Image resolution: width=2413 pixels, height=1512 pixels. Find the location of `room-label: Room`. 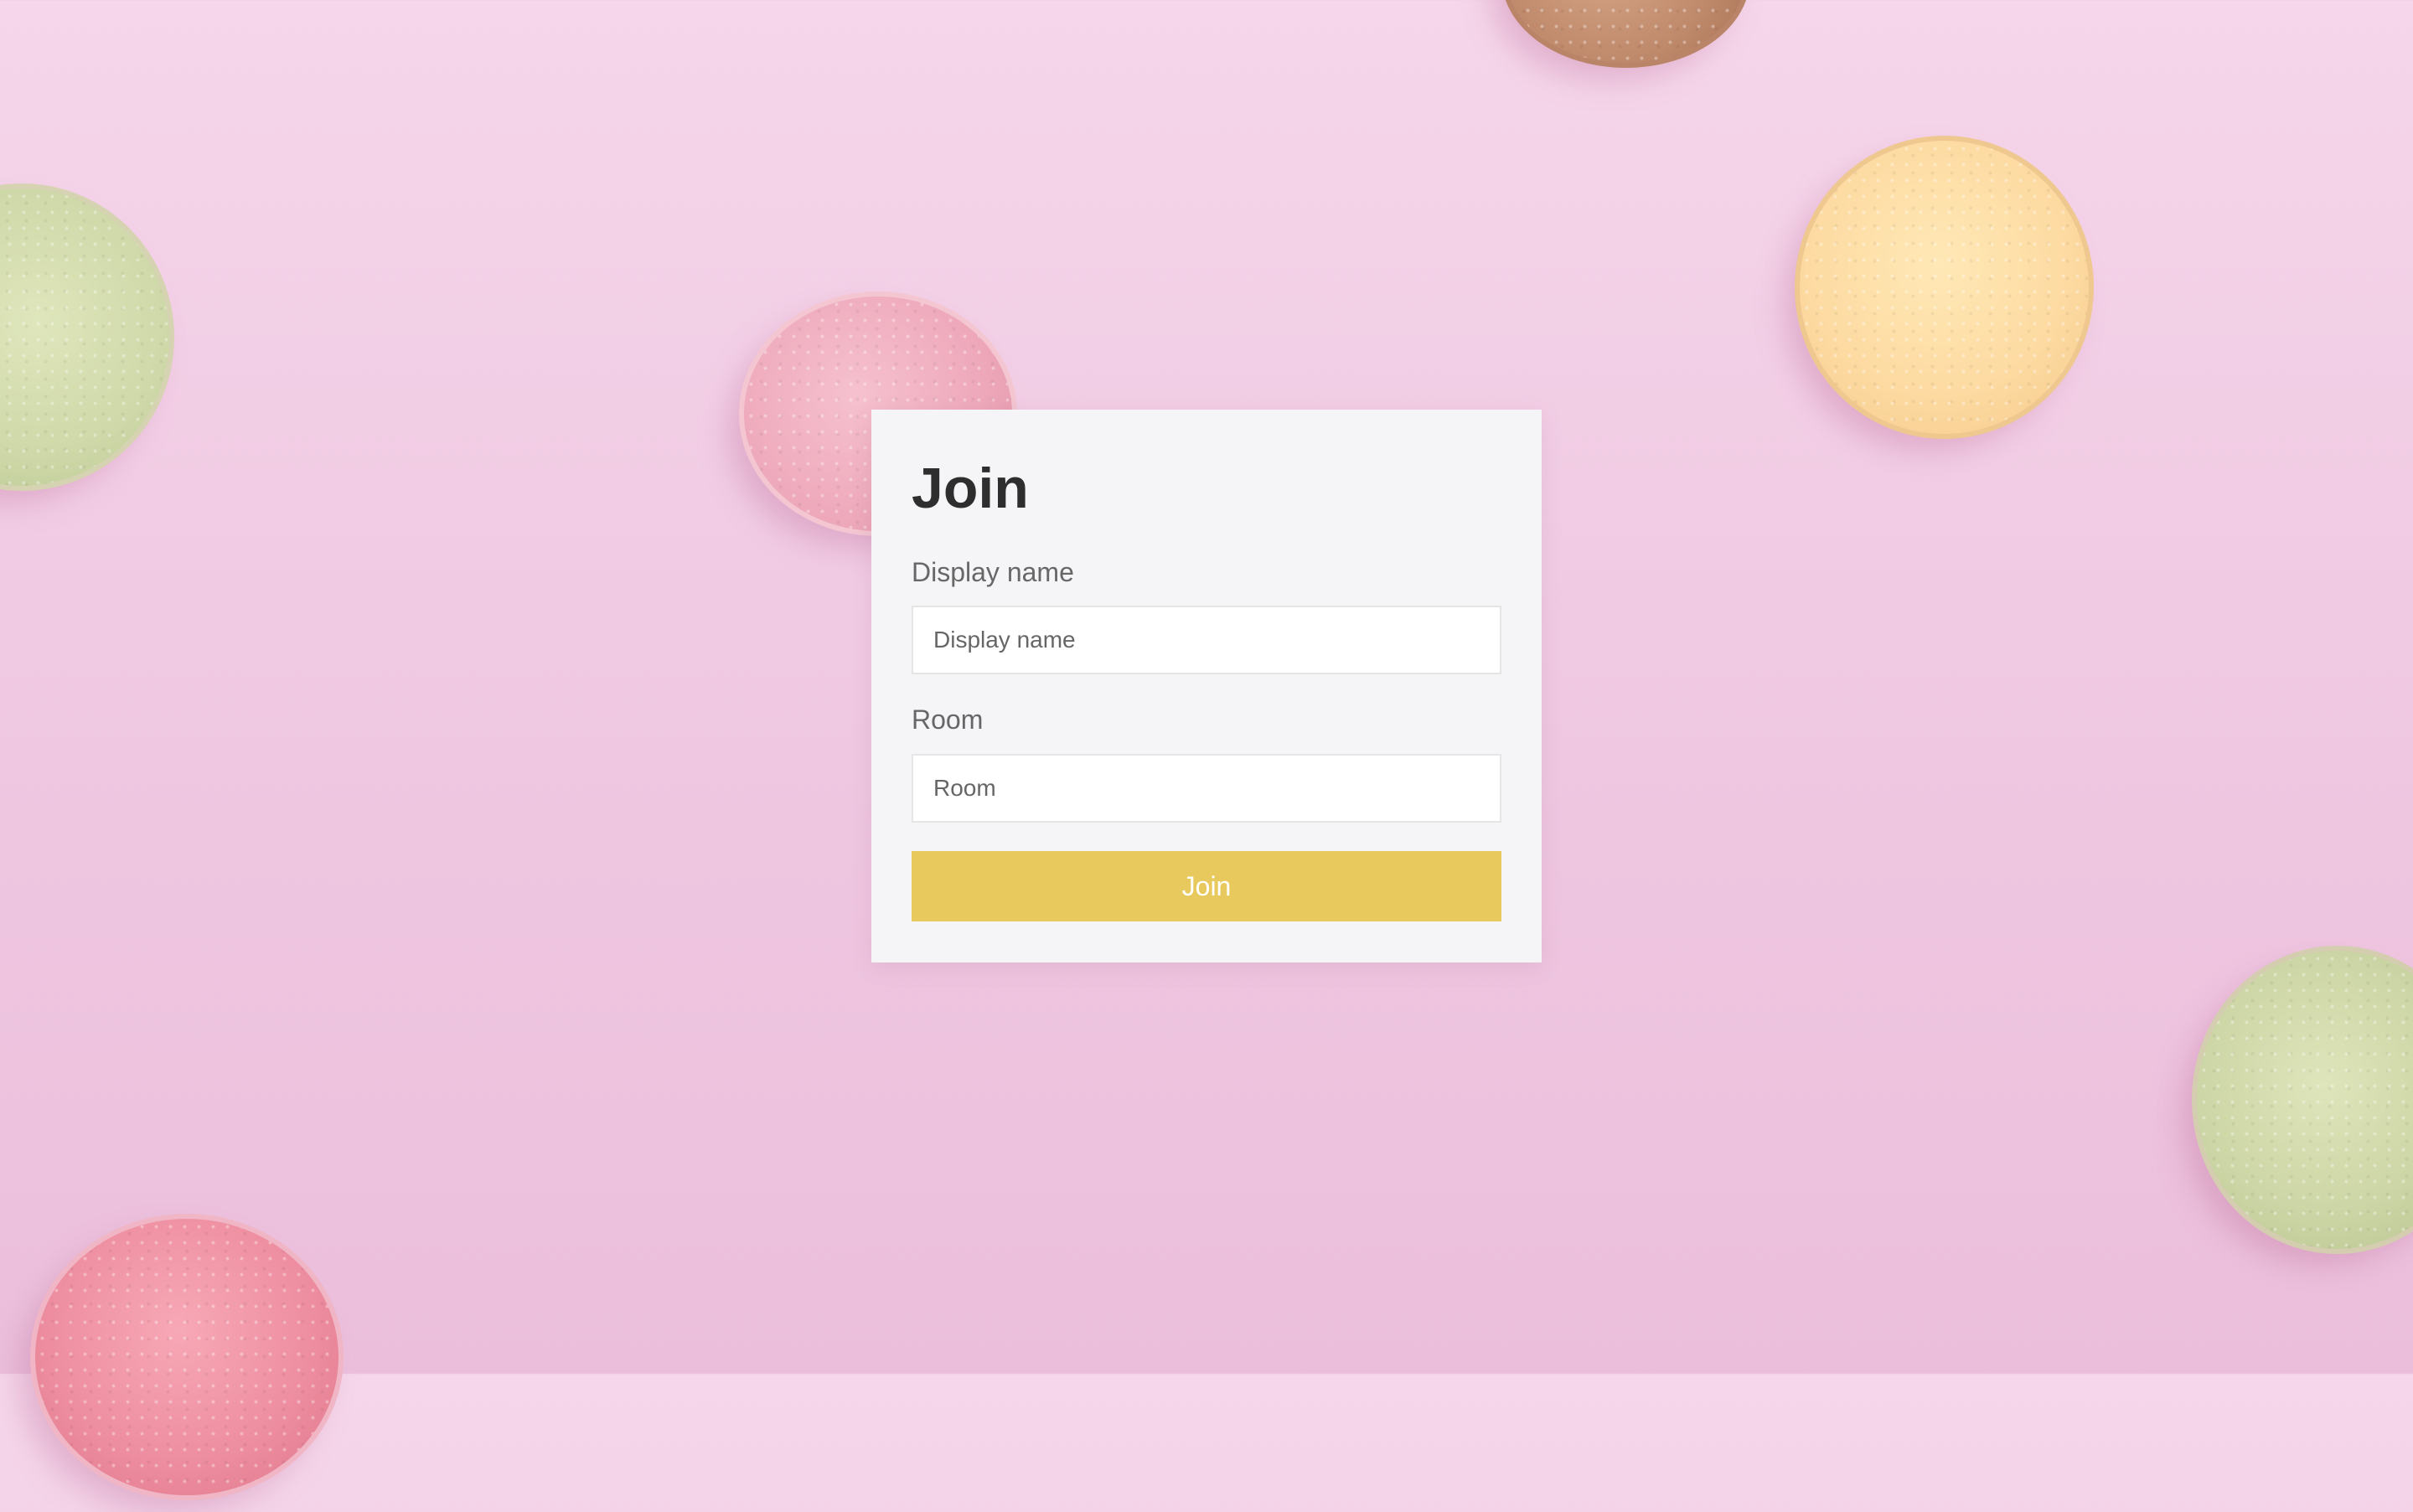

room-label: Room is located at coordinates (948, 719).